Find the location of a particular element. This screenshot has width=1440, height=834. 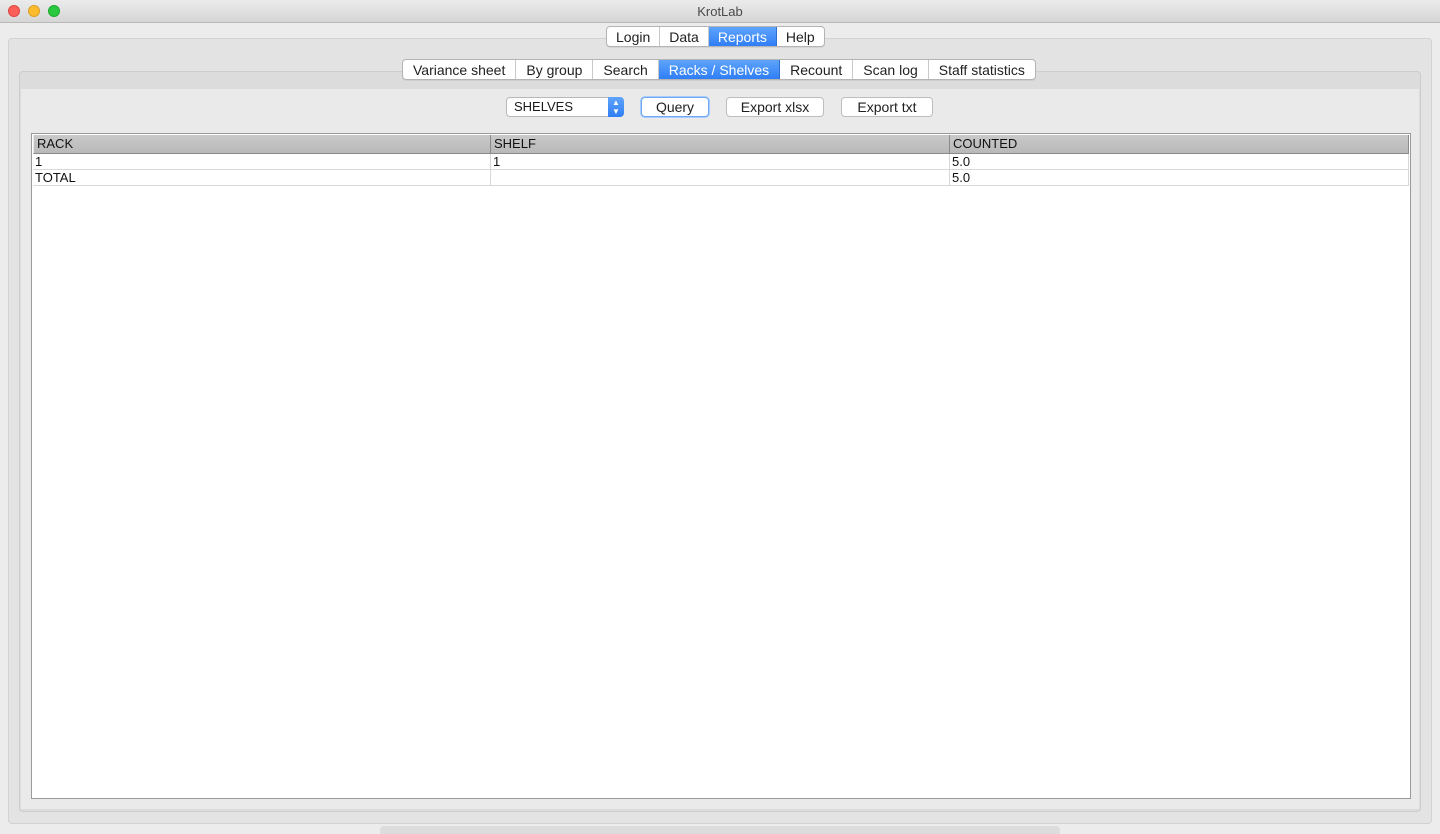

tab-data: Data is located at coordinates (684, 36).